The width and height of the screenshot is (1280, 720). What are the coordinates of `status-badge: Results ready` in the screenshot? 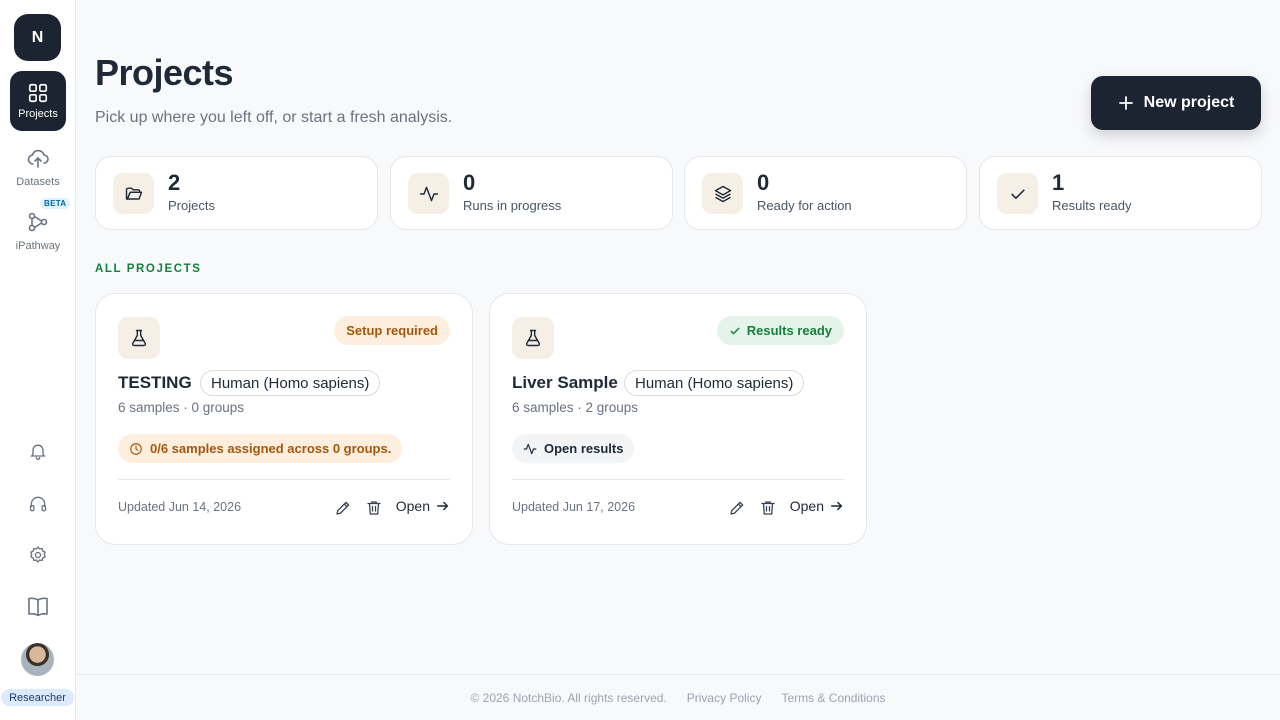 It's located at (780, 330).